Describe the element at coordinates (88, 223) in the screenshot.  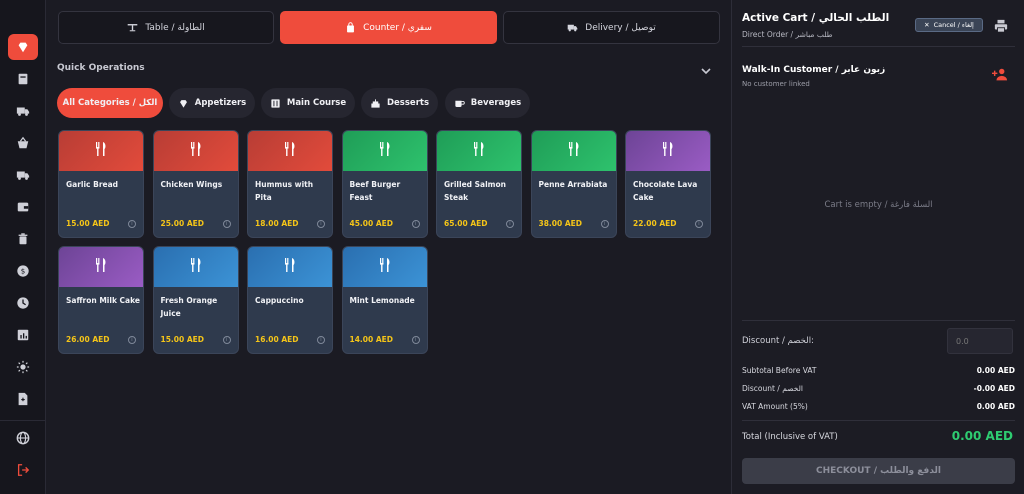
I see `product-price: 15.00 AED` at that location.